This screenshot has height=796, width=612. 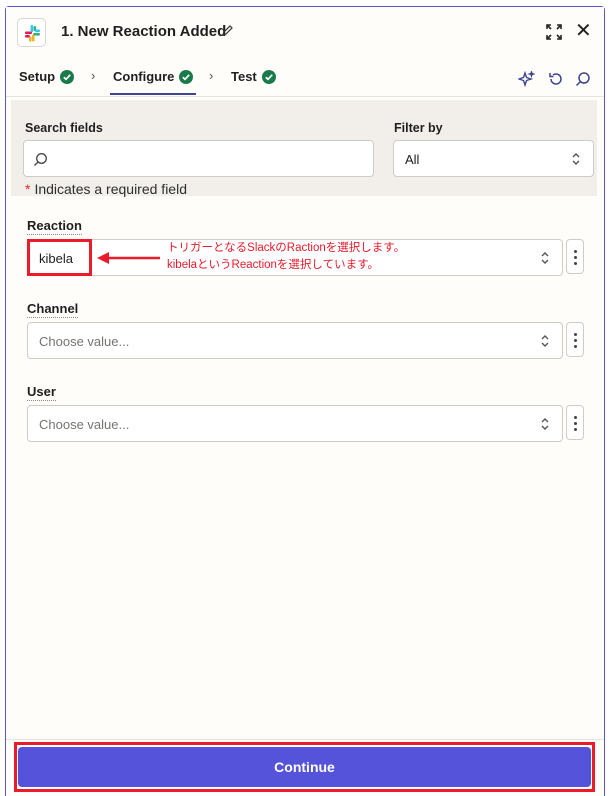 I want to click on filter-by-value: All, so click(x=412, y=159).